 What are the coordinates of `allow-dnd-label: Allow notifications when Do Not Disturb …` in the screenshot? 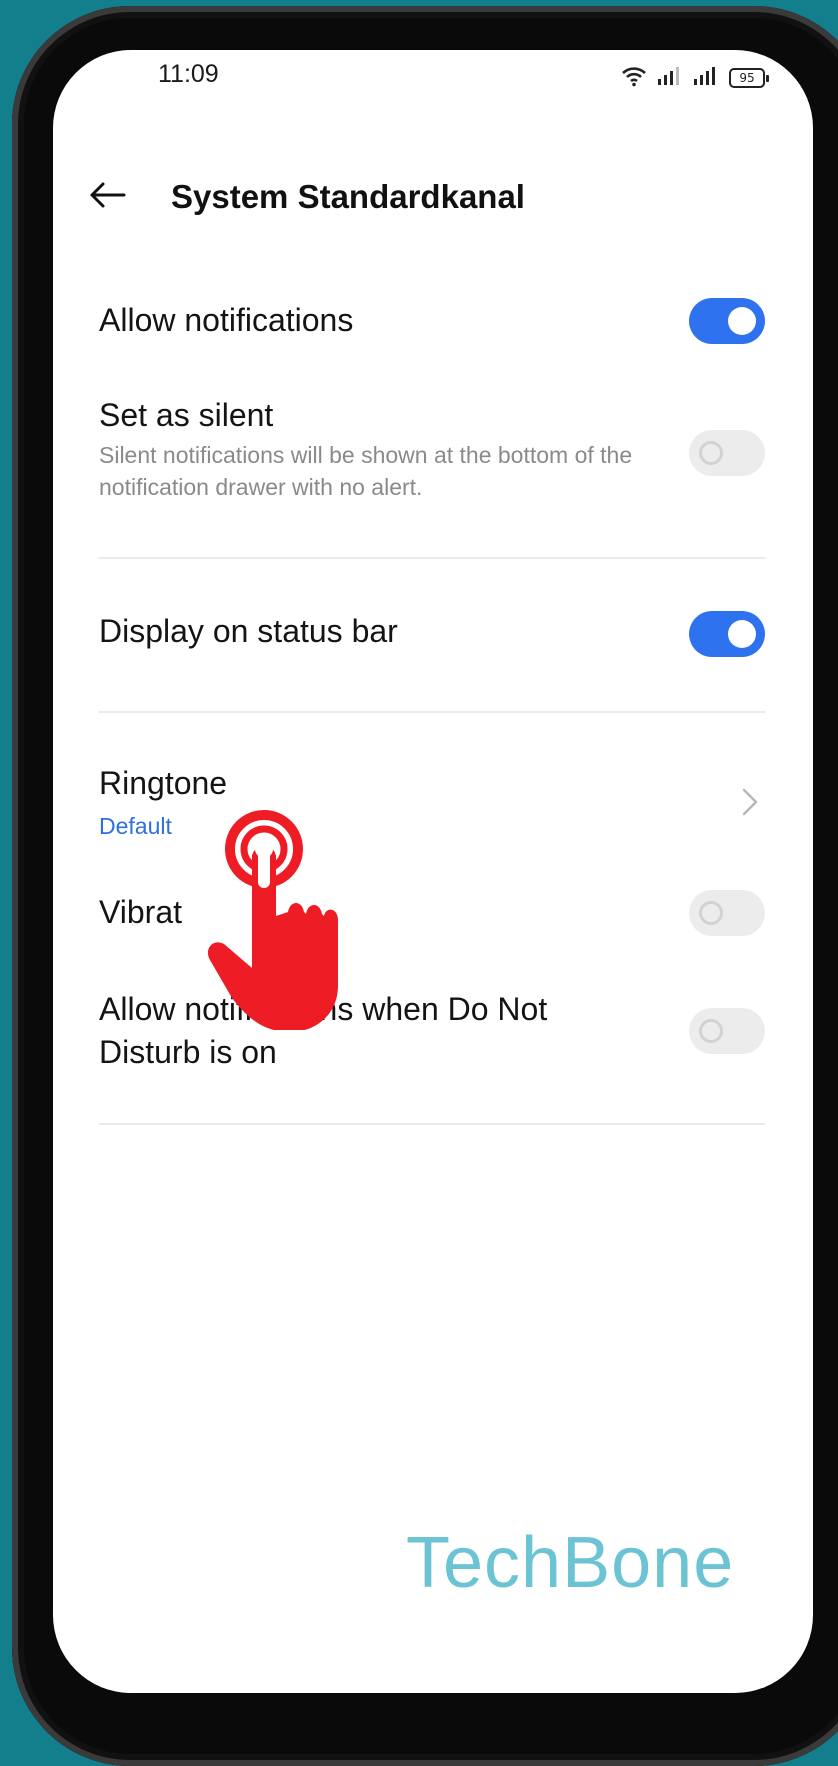 It's located at (323, 1030).